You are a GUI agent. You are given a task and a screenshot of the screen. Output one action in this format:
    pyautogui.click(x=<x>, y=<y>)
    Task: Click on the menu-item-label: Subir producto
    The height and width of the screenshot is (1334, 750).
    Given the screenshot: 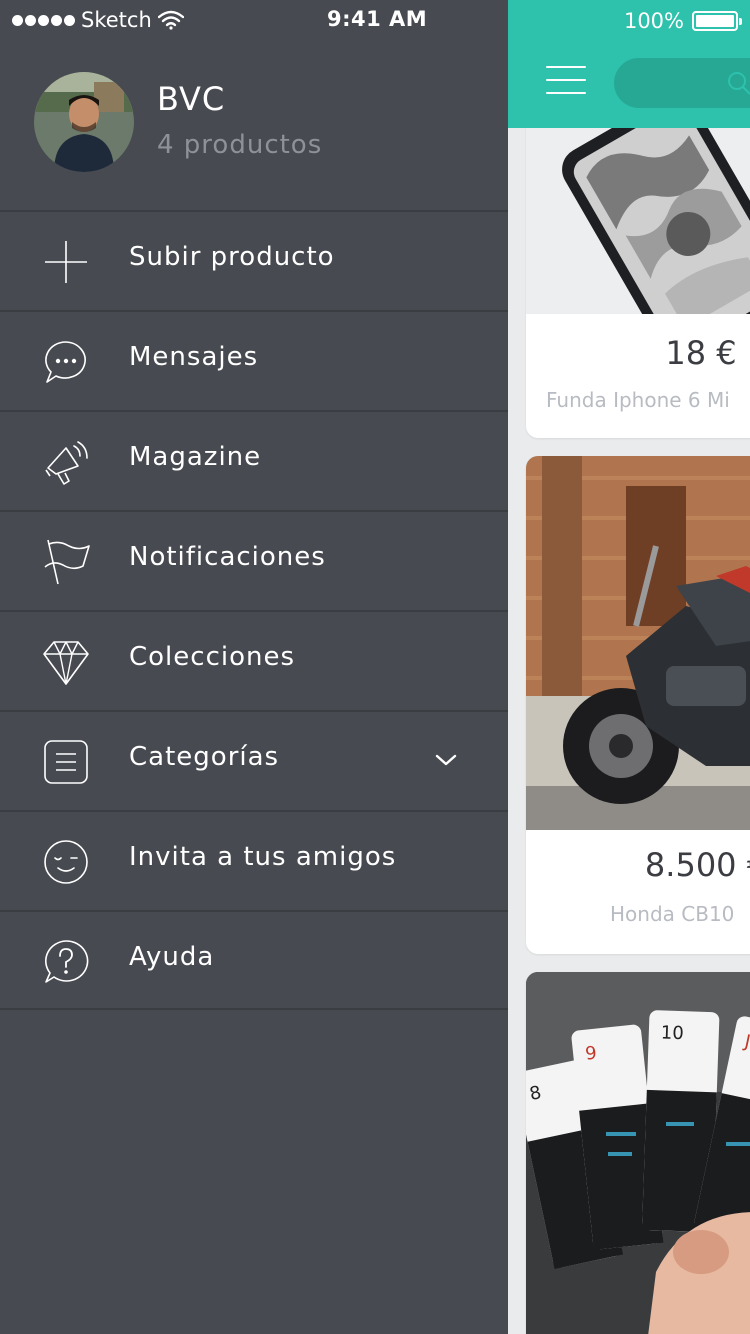 What is the action you would take?
    pyautogui.click(x=232, y=257)
    